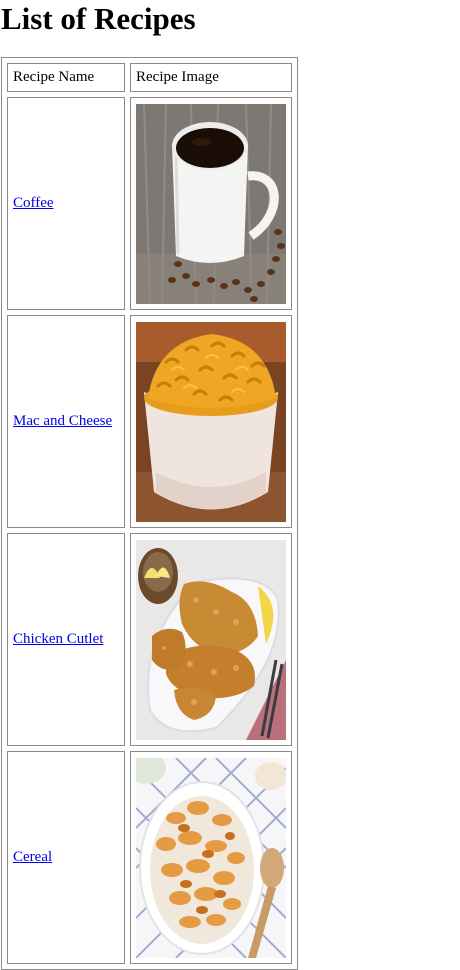  Describe the element at coordinates (66, 77) in the screenshot. I see `header-recipe-name: Recipe Name` at that location.